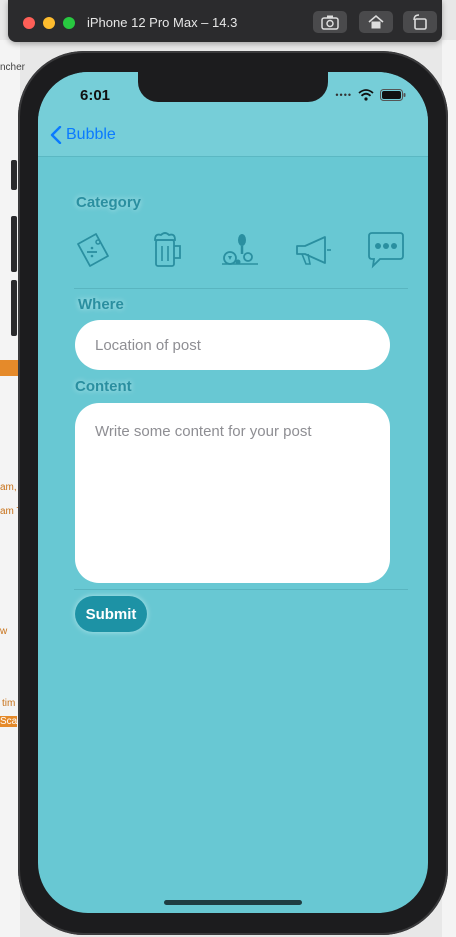 This screenshot has width=456, height=937. Describe the element at coordinates (109, 202) in the screenshot. I see `category-label: Category` at that location.